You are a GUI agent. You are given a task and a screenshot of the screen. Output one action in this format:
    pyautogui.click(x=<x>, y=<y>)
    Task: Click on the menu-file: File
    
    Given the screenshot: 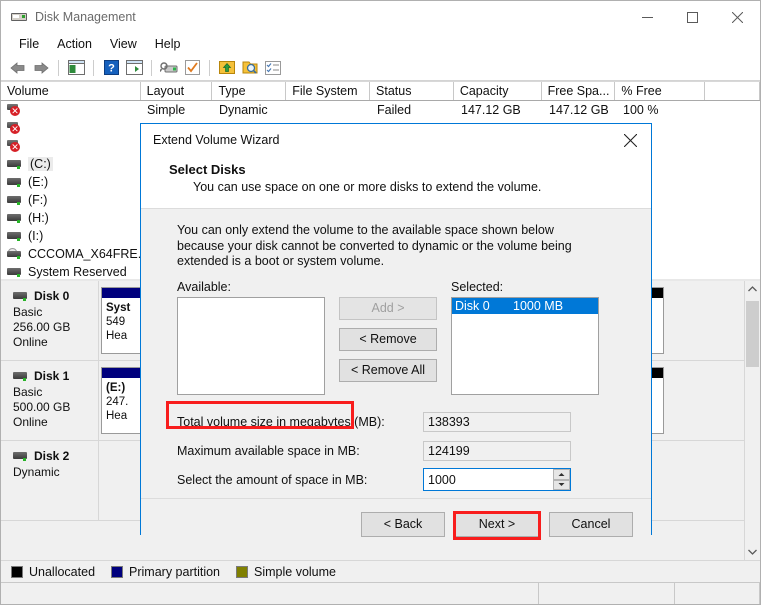 What is the action you would take?
    pyautogui.click(x=29, y=44)
    